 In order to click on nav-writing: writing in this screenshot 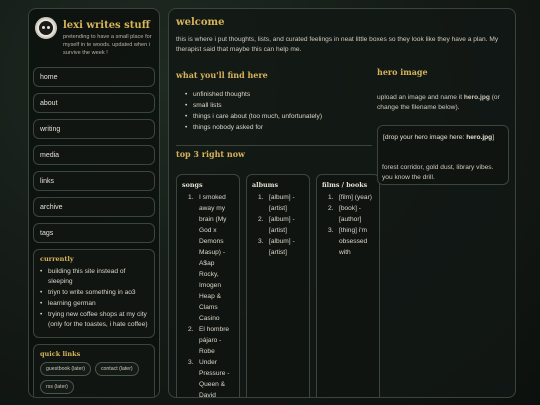, I will do `click(94, 129)`.